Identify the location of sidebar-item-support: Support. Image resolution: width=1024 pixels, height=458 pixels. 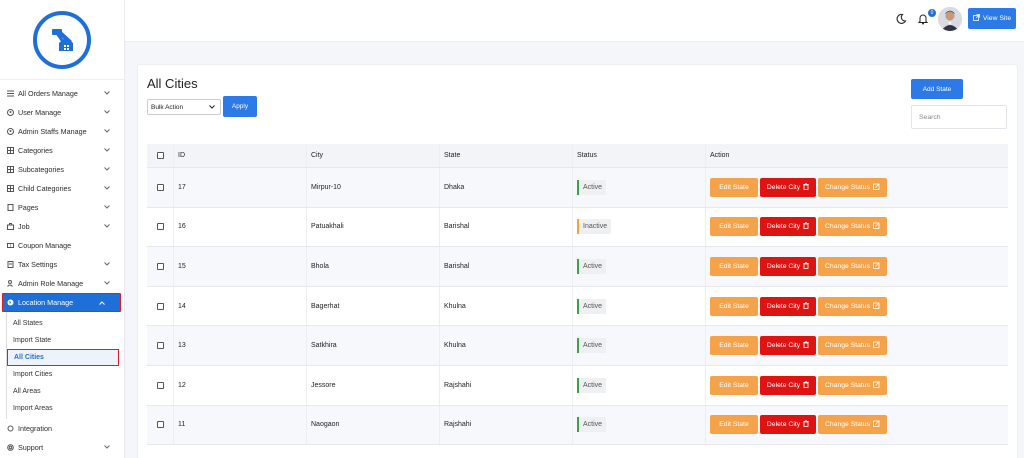
(62, 447).